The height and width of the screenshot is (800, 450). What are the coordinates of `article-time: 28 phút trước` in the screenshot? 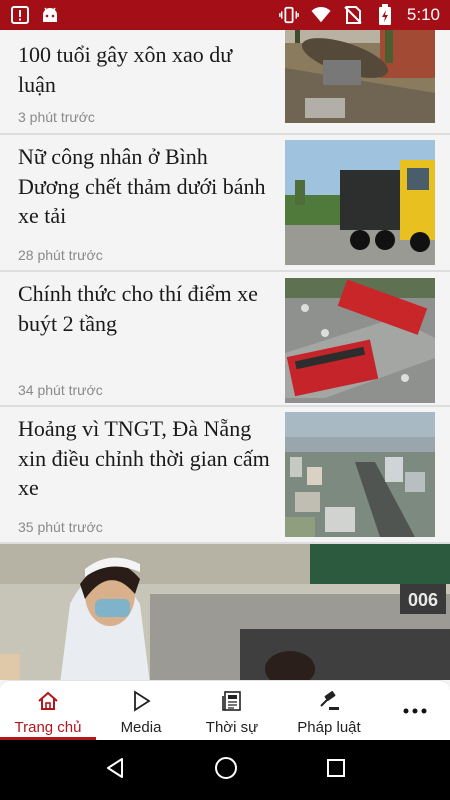 It's located at (60, 255).